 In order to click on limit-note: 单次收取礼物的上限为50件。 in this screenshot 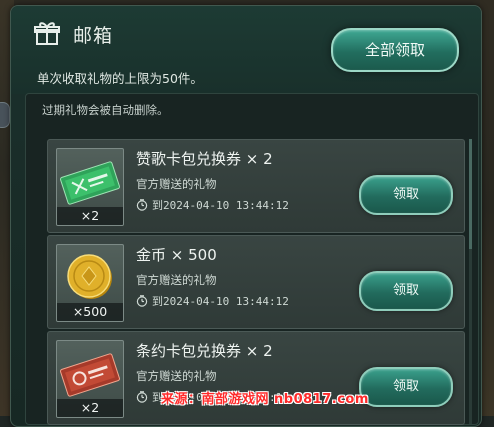, I will do `click(120, 78)`.